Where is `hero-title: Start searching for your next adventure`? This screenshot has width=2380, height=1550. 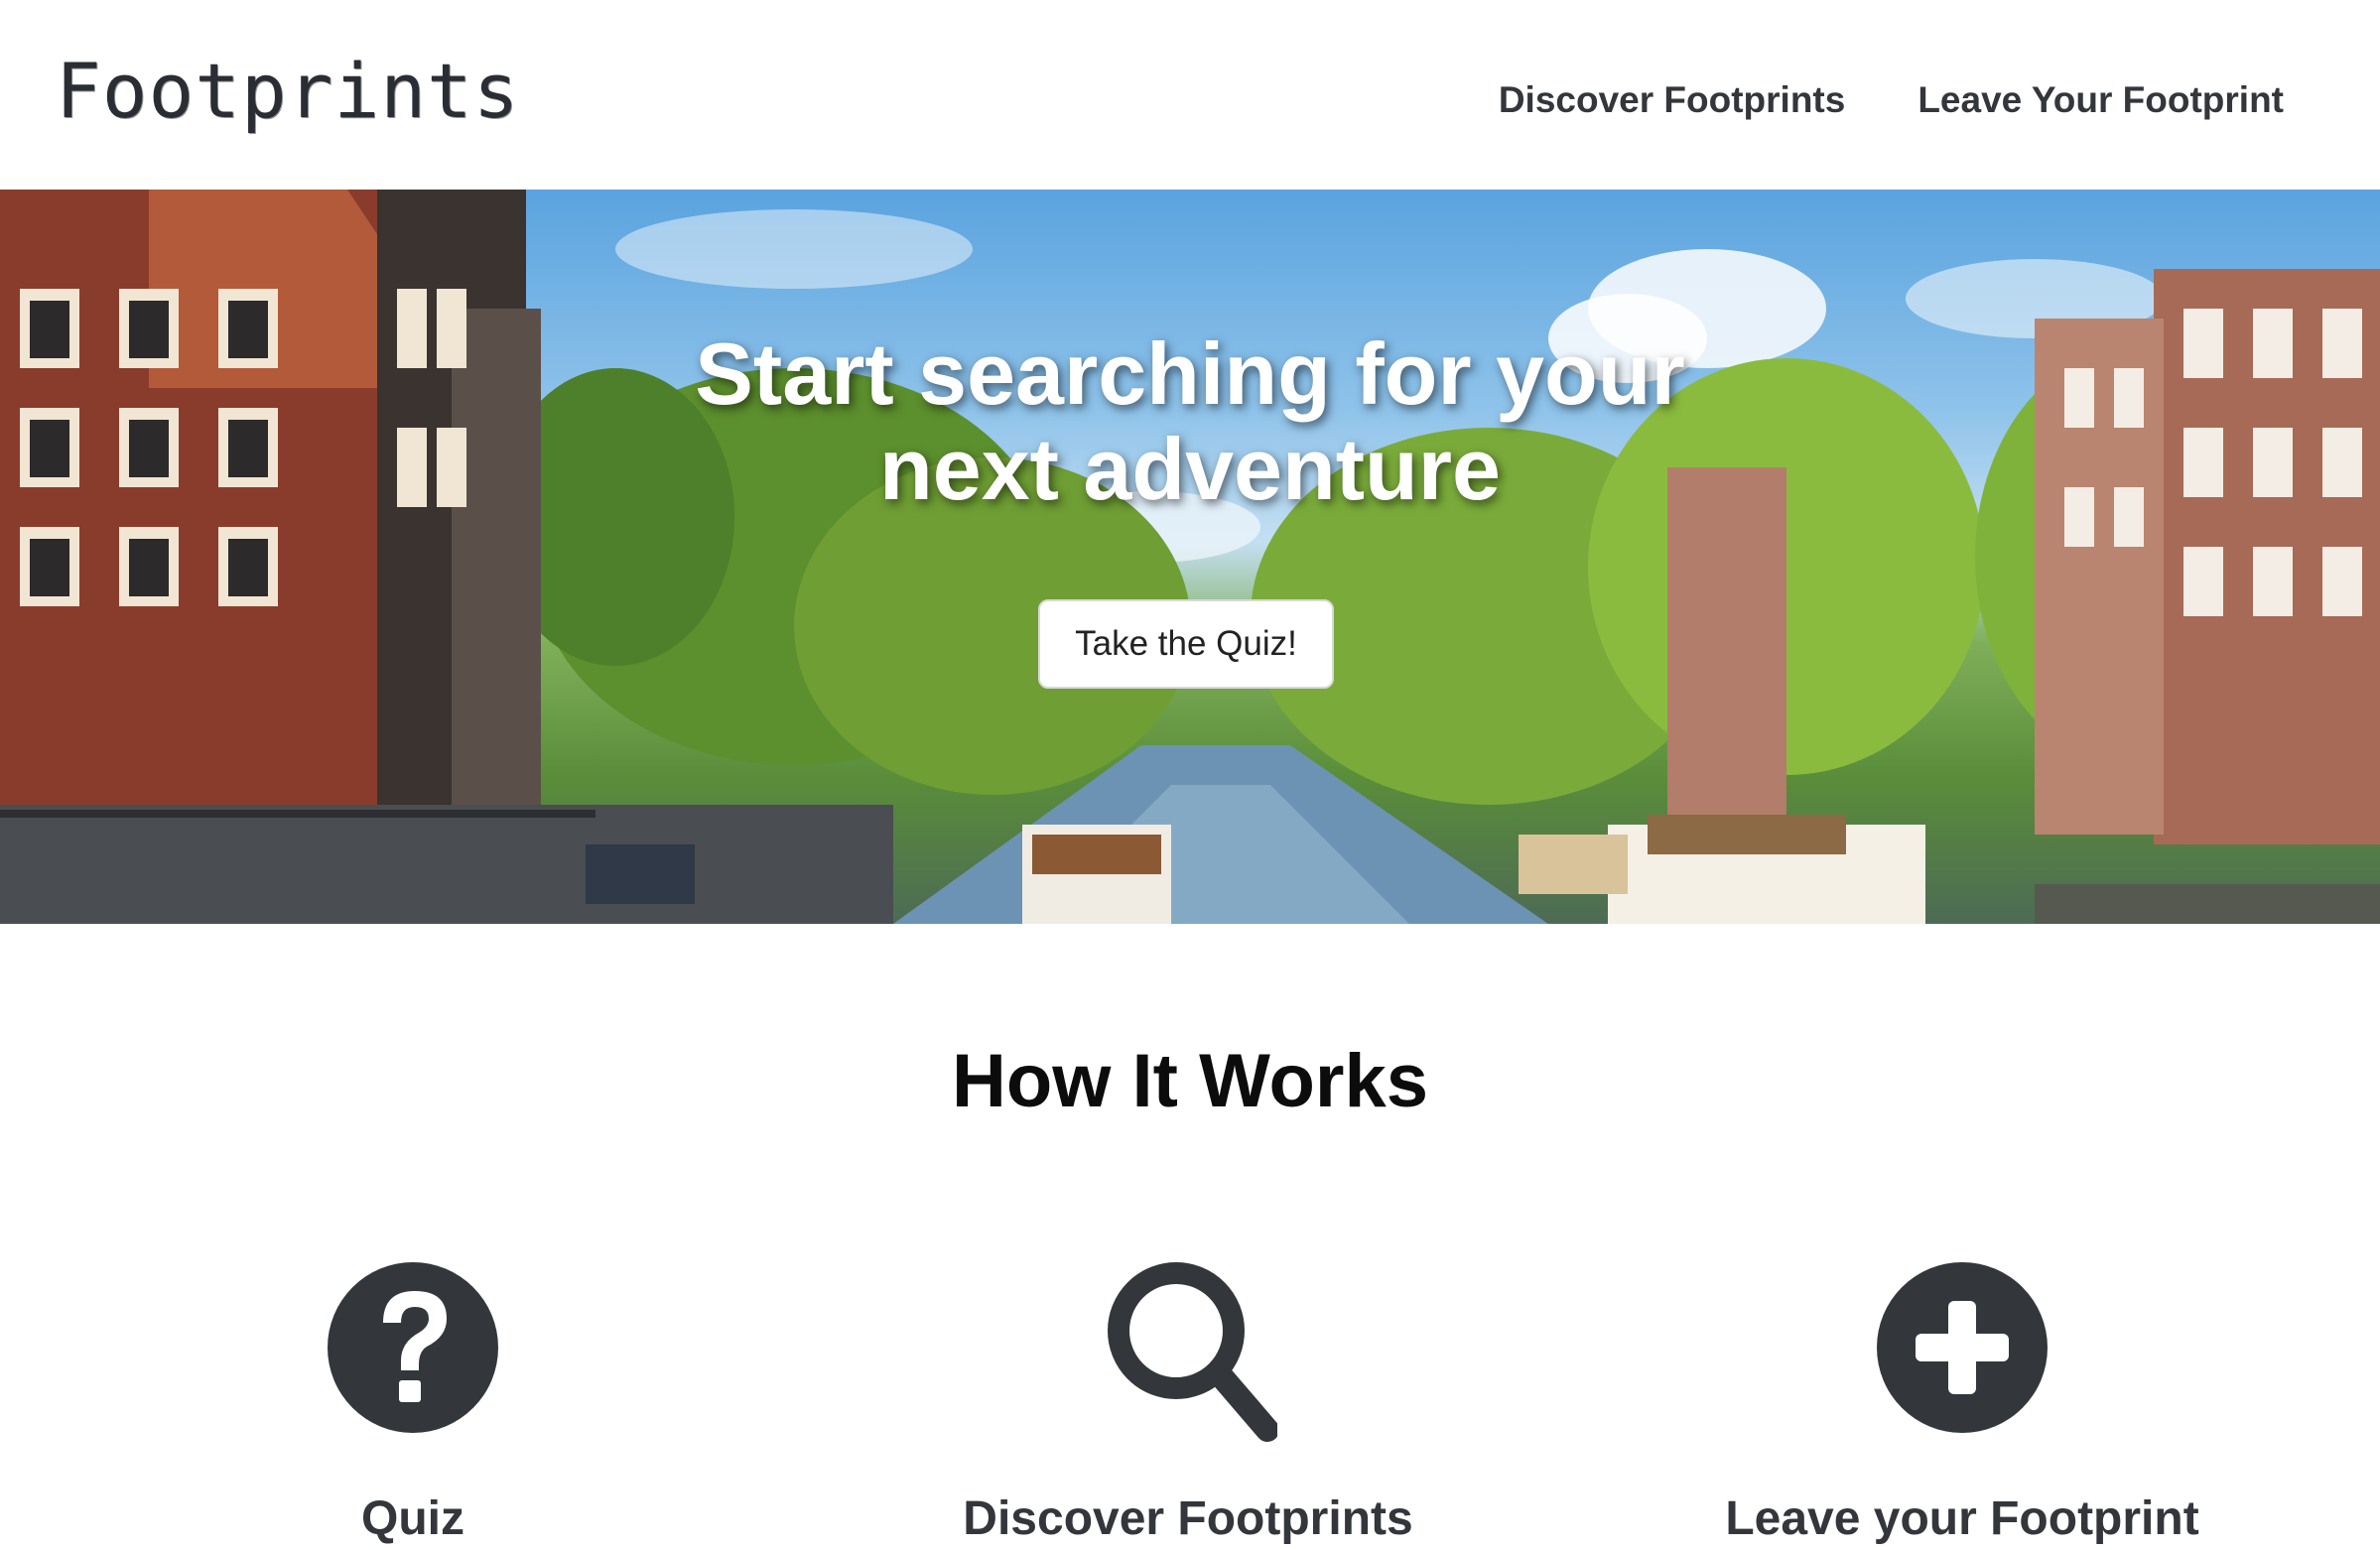 hero-title: Start searching for your next adventure is located at coordinates (1190, 421).